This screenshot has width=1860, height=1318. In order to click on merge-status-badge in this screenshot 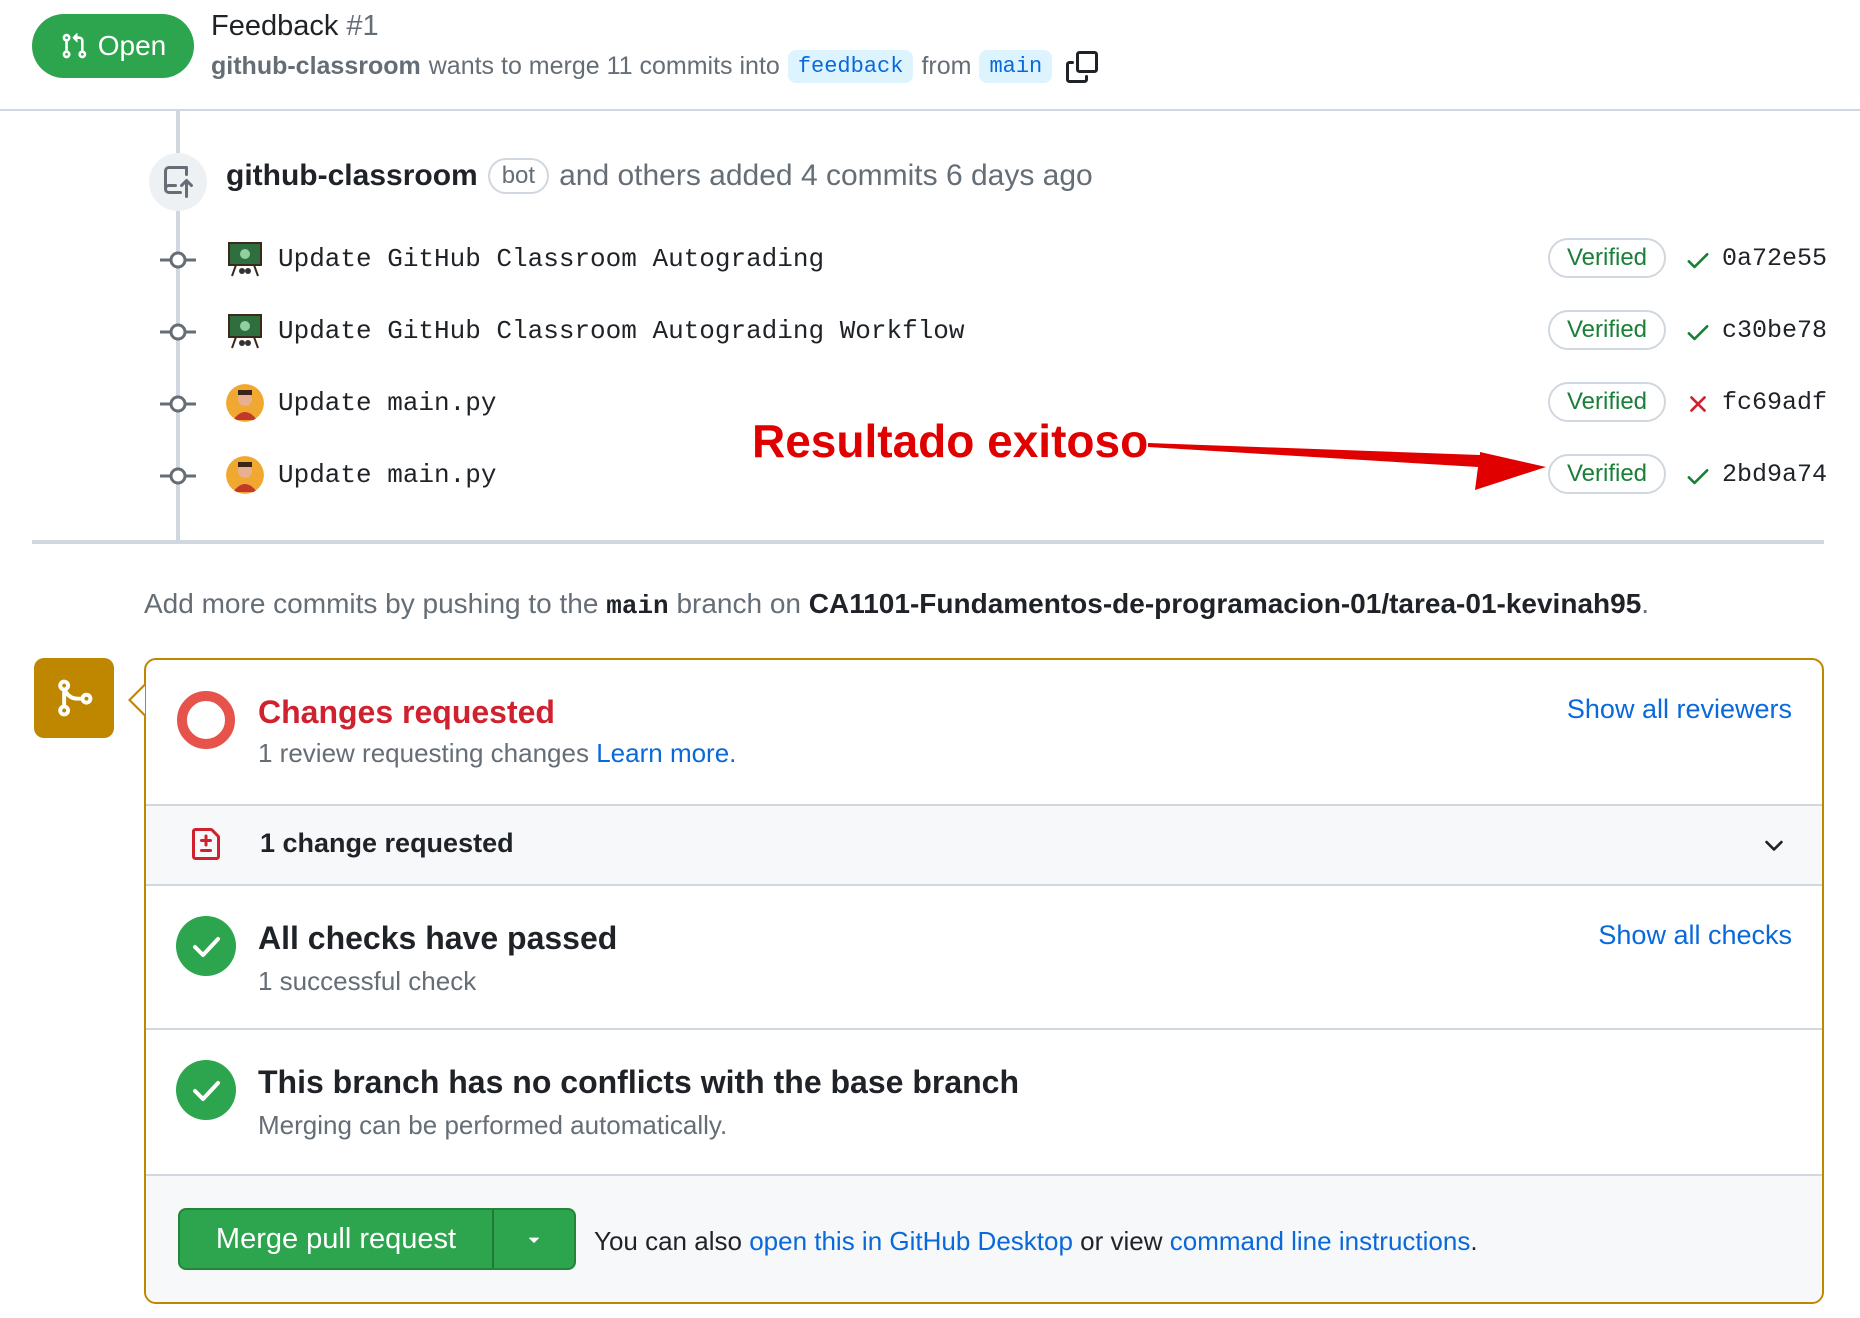, I will do `click(74, 698)`.